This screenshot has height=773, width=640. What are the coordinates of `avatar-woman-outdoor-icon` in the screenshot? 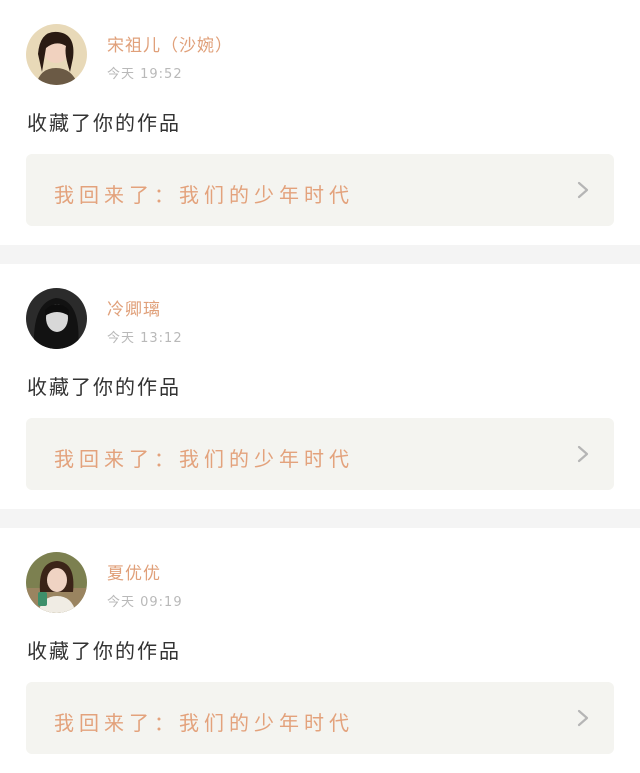 It's located at (56, 582).